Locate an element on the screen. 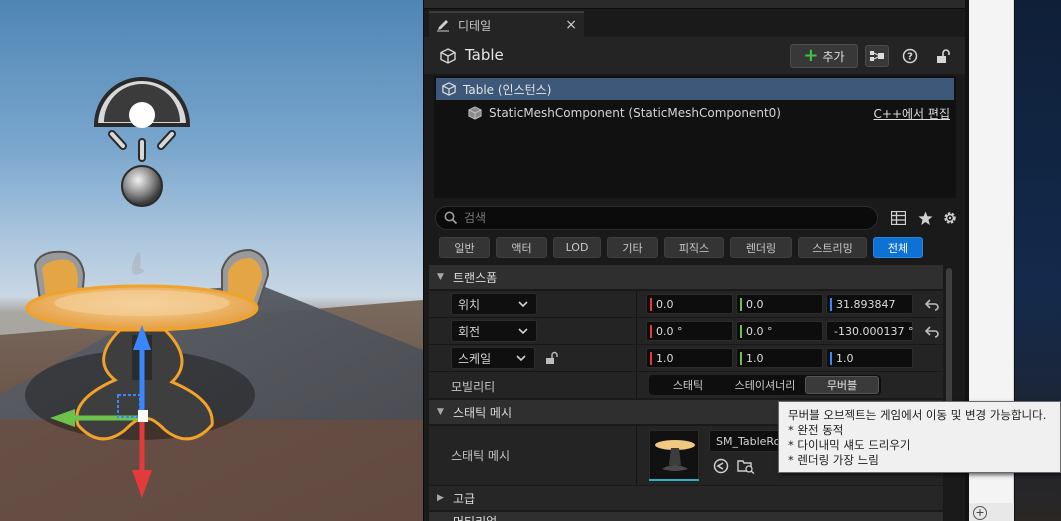  name-column: 회전 is located at coordinates (532, 331).